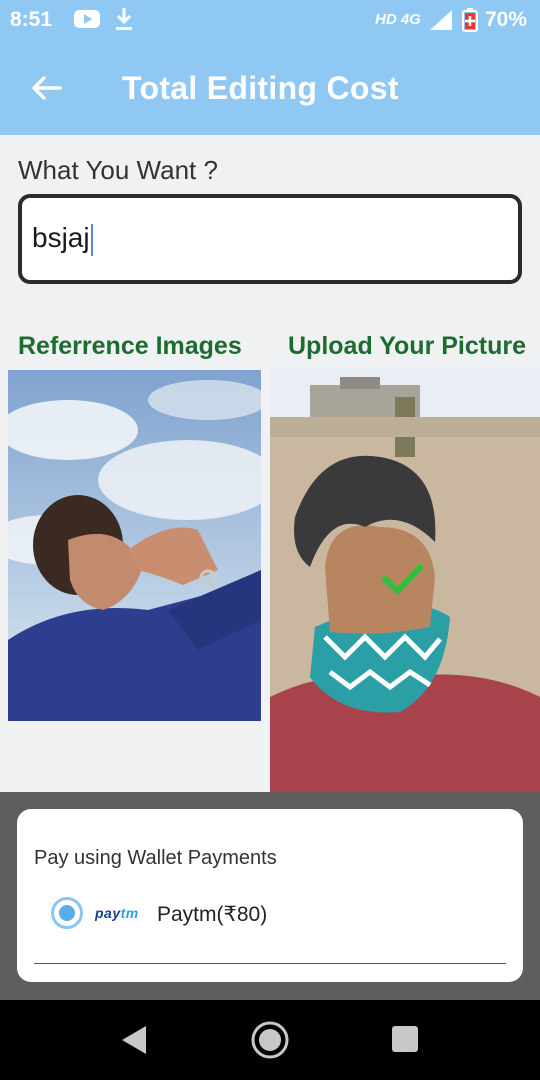 The height and width of the screenshot is (1080, 540). Describe the element at coordinates (270, 20) in the screenshot. I see `status-bar: 8:51 HD 4G 70%` at that location.